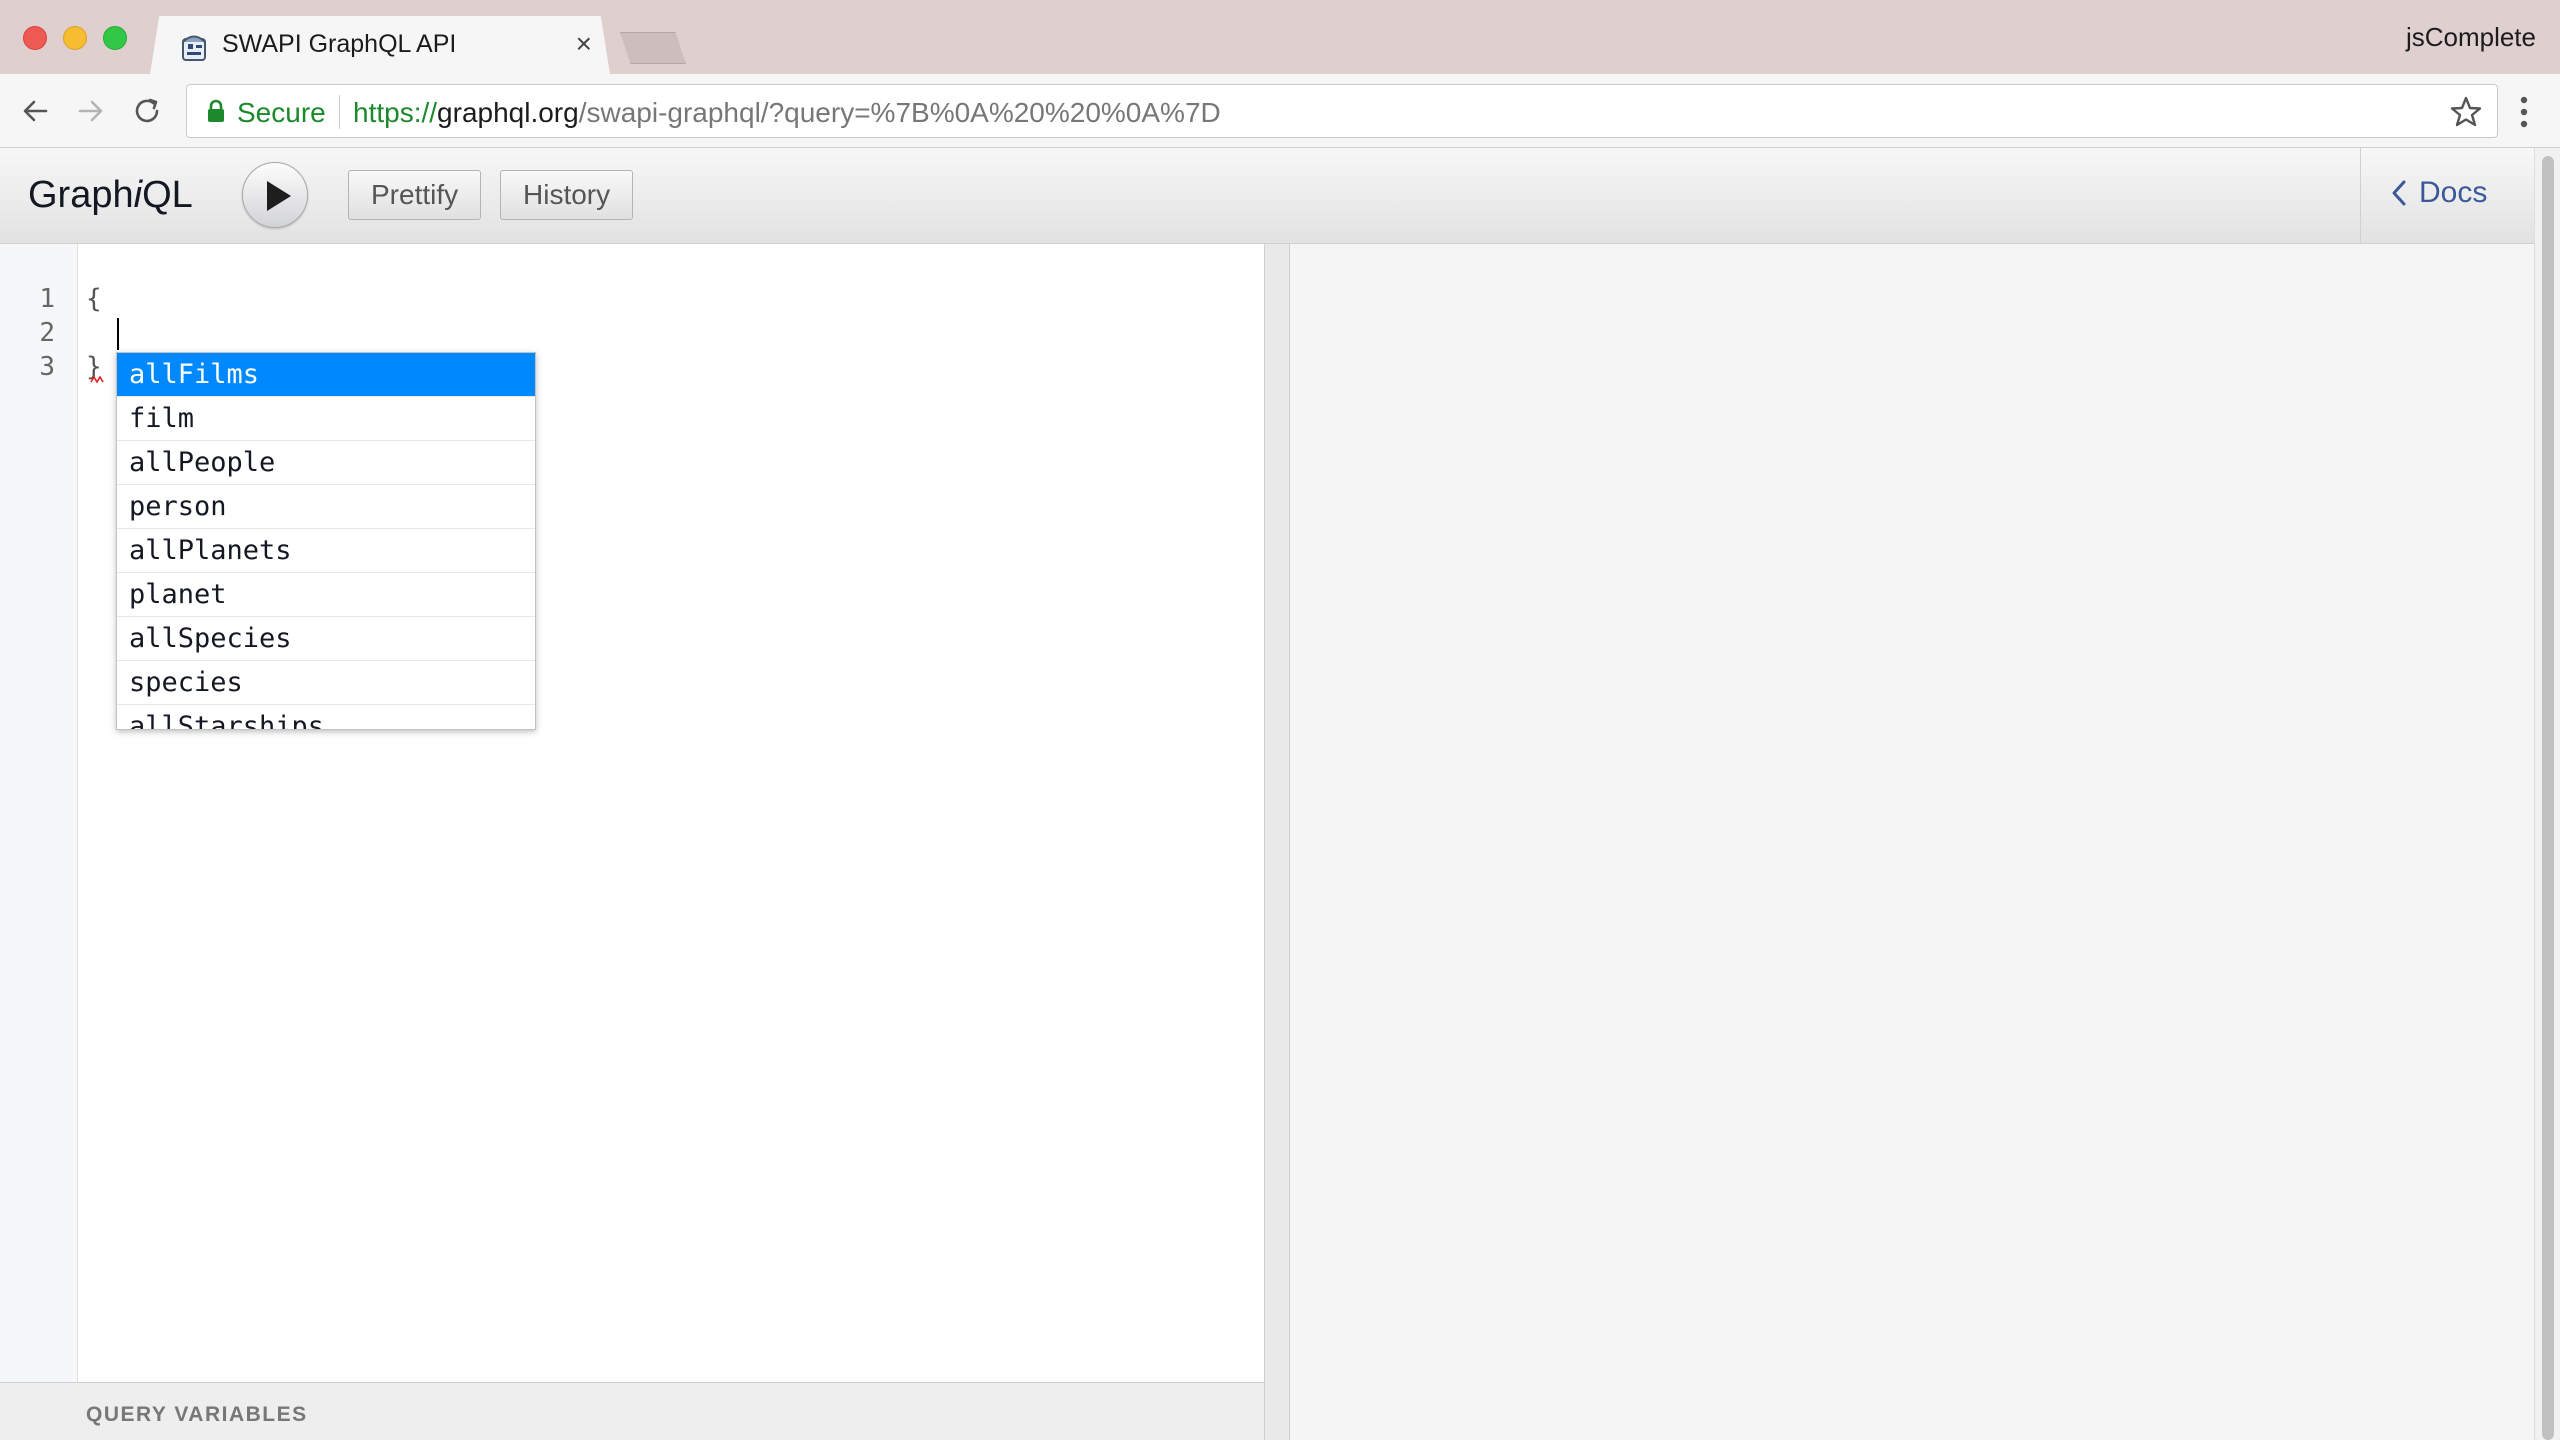 The height and width of the screenshot is (1440, 2560). What do you see at coordinates (339, 112) in the screenshot?
I see `address-divider` at bounding box center [339, 112].